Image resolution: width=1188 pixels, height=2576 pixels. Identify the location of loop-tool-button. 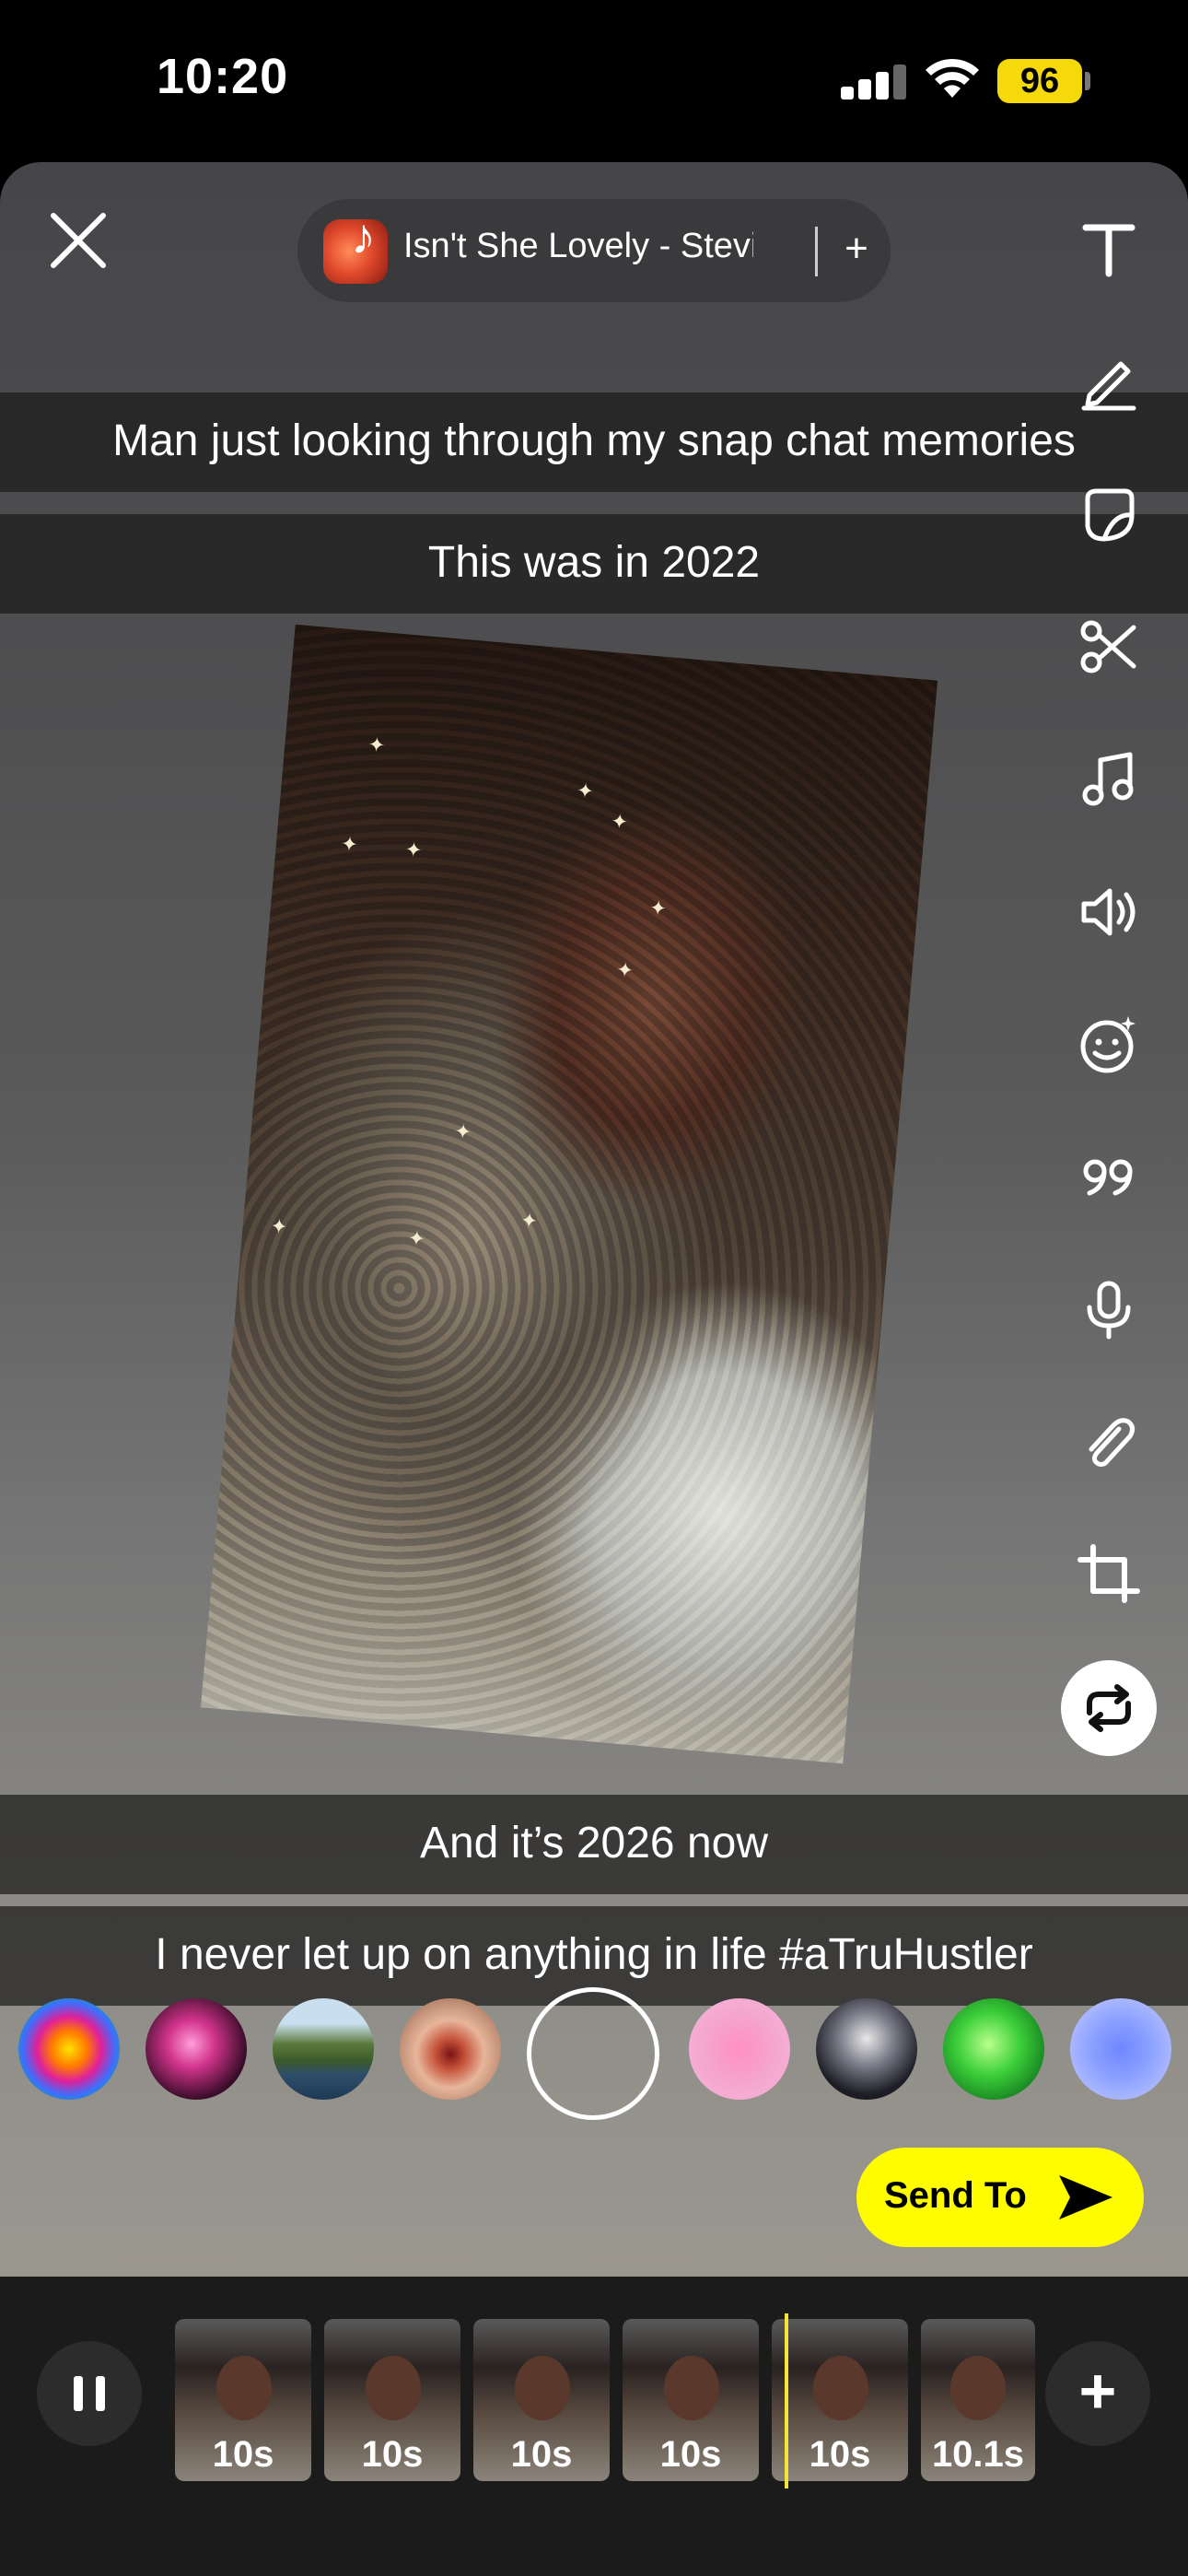
(1109, 1708).